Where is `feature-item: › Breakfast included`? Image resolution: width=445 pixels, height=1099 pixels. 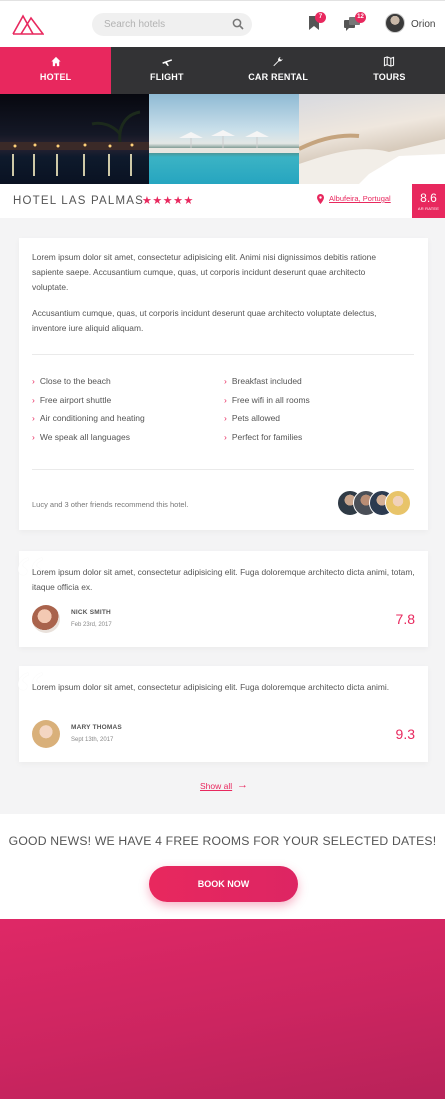
feature-item: › Breakfast included is located at coordinates (263, 381).